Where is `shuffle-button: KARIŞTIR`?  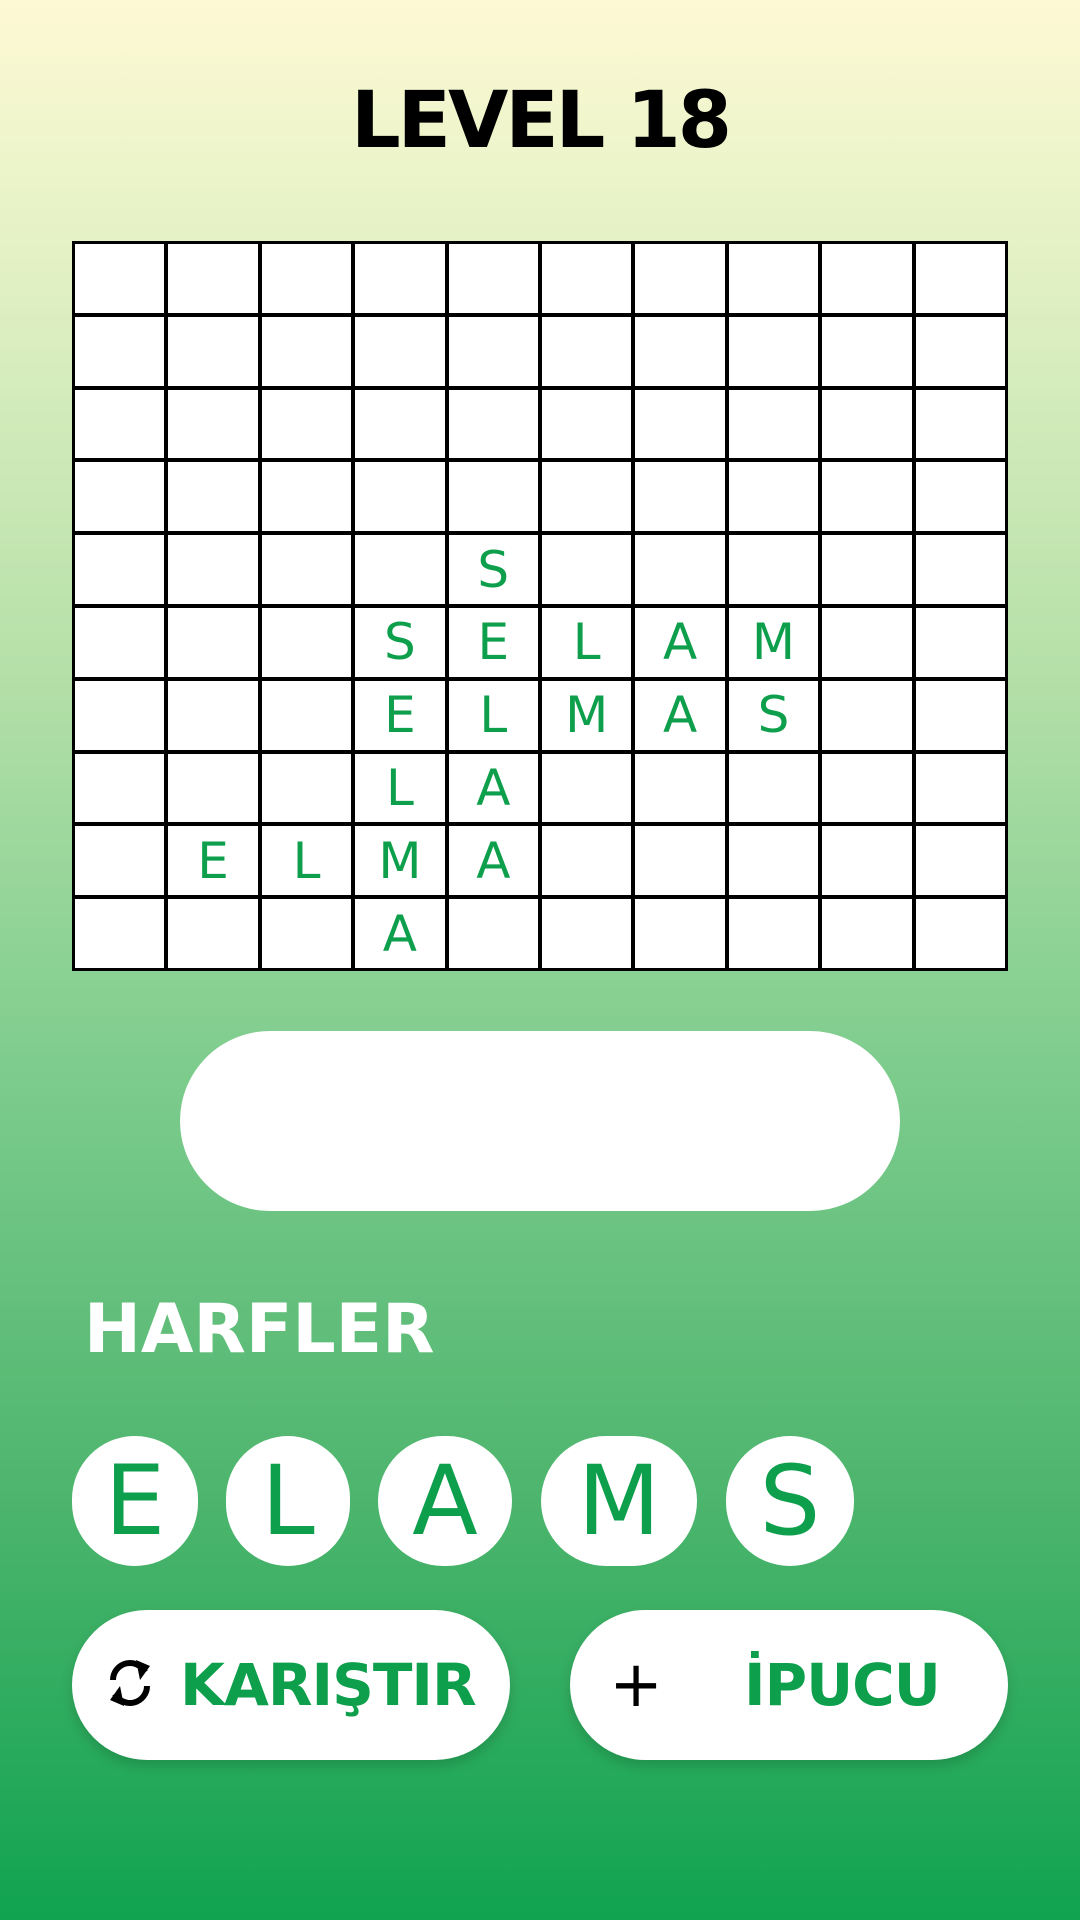
shuffle-button: KARIŞTIR is located at coordinates (291, 1685).